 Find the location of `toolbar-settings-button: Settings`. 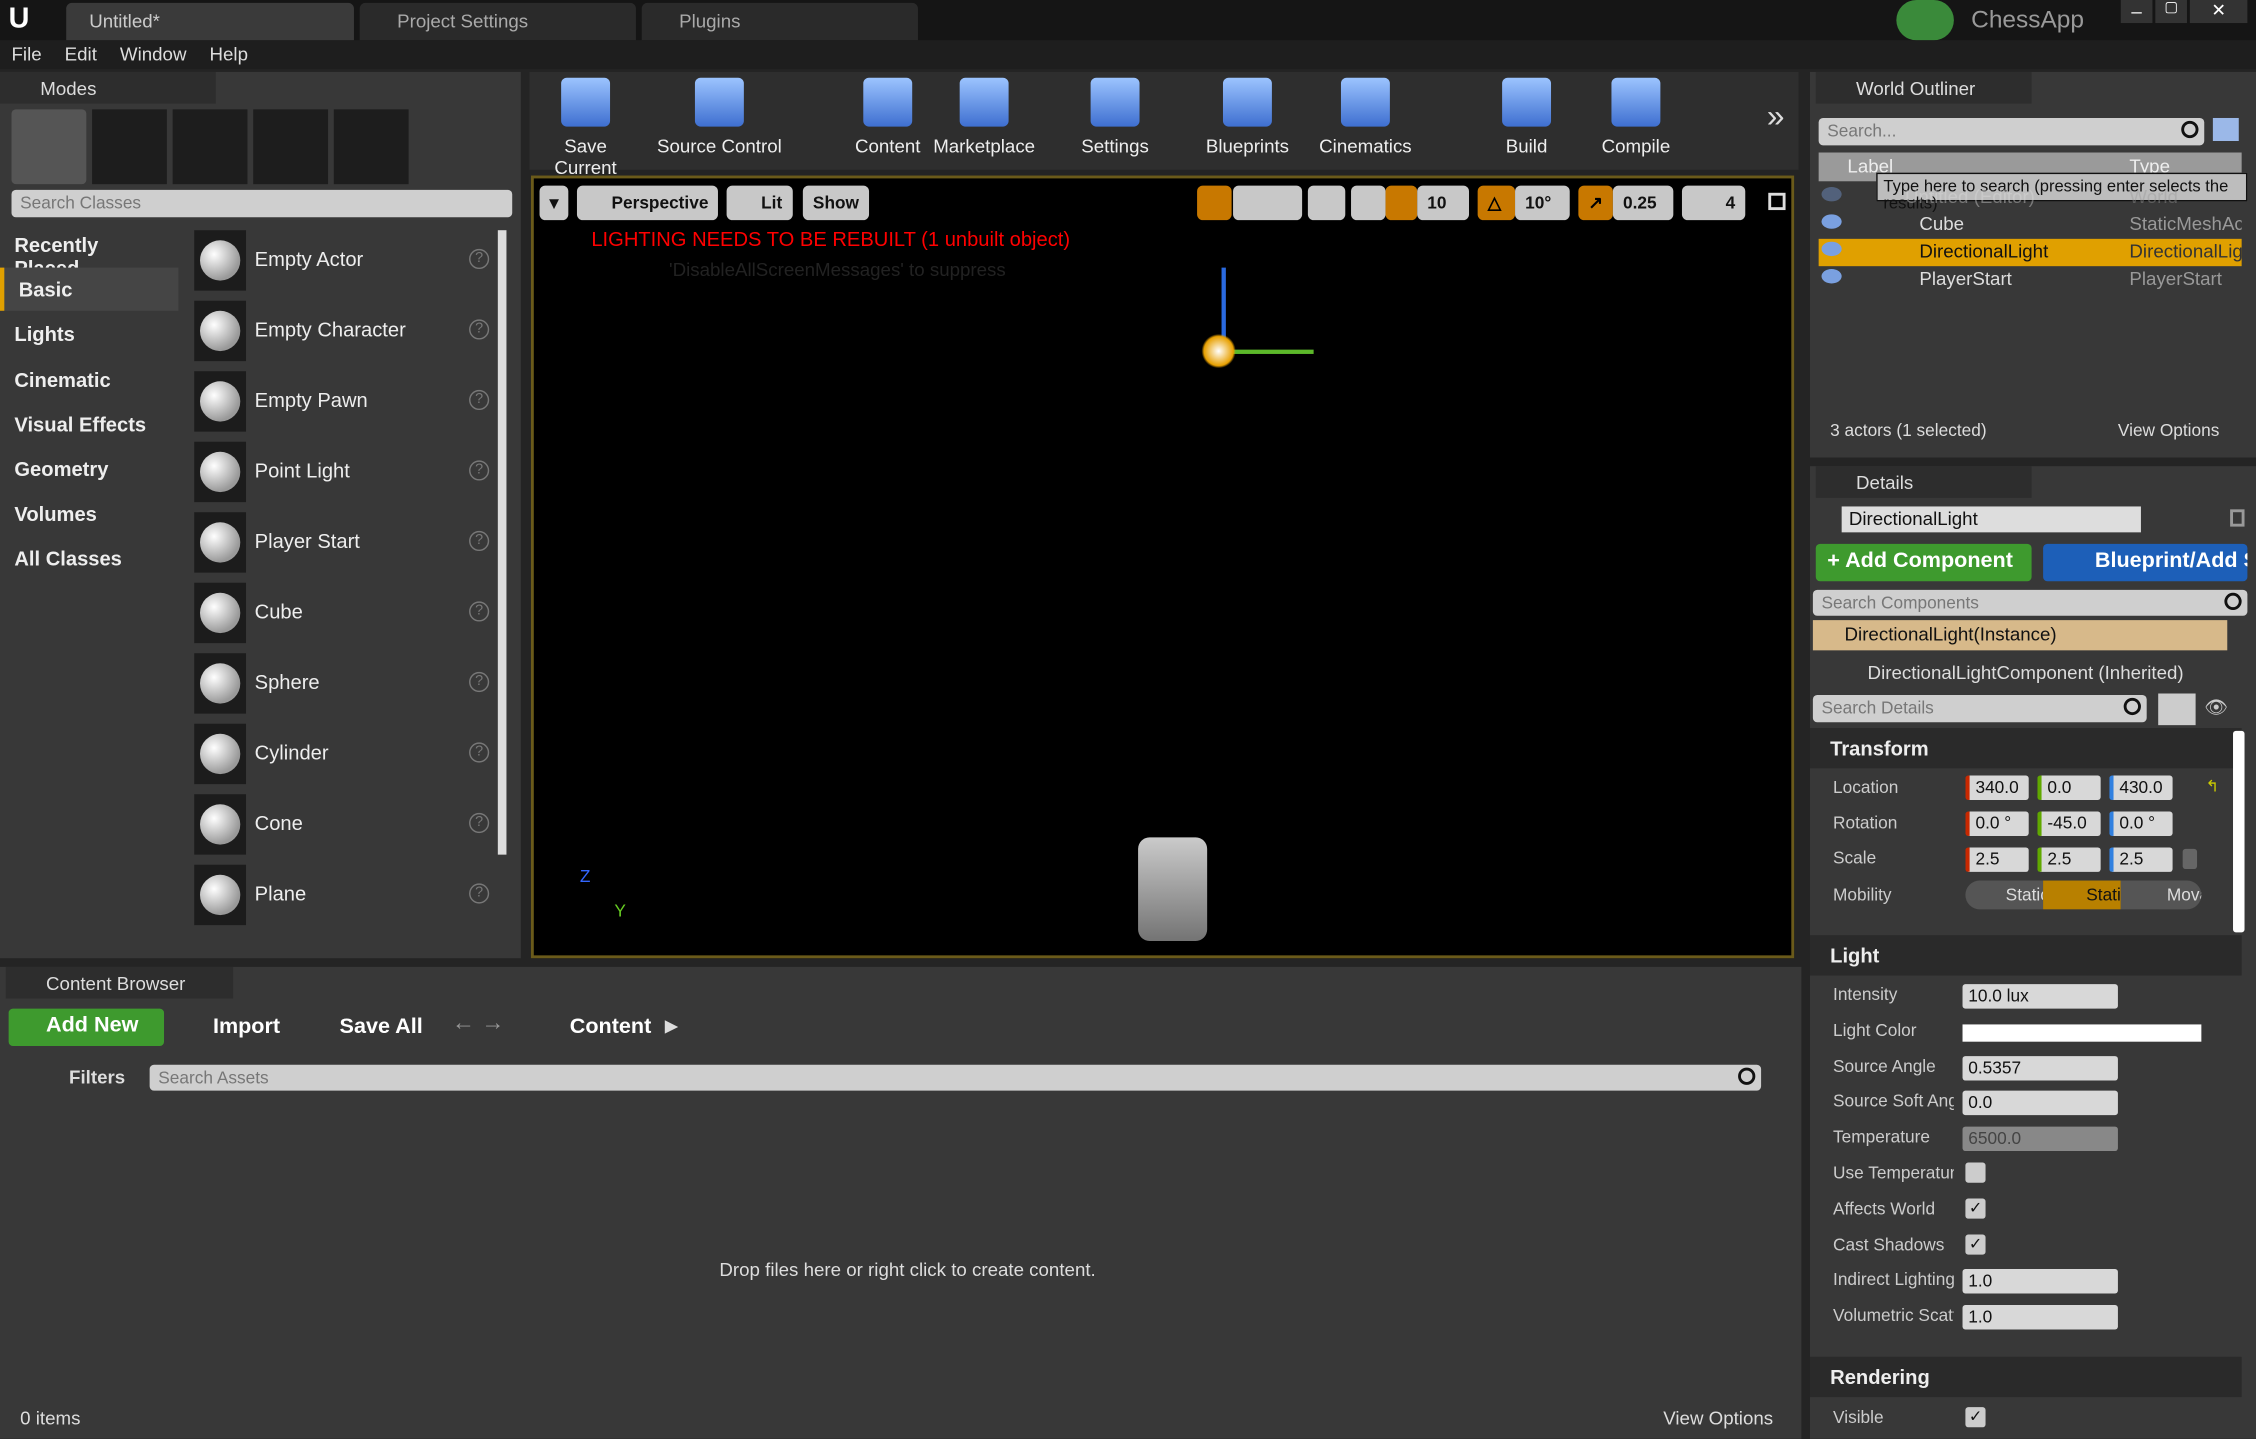

toolbar-settings-button: Settings is located at coordinates (1115, 119).